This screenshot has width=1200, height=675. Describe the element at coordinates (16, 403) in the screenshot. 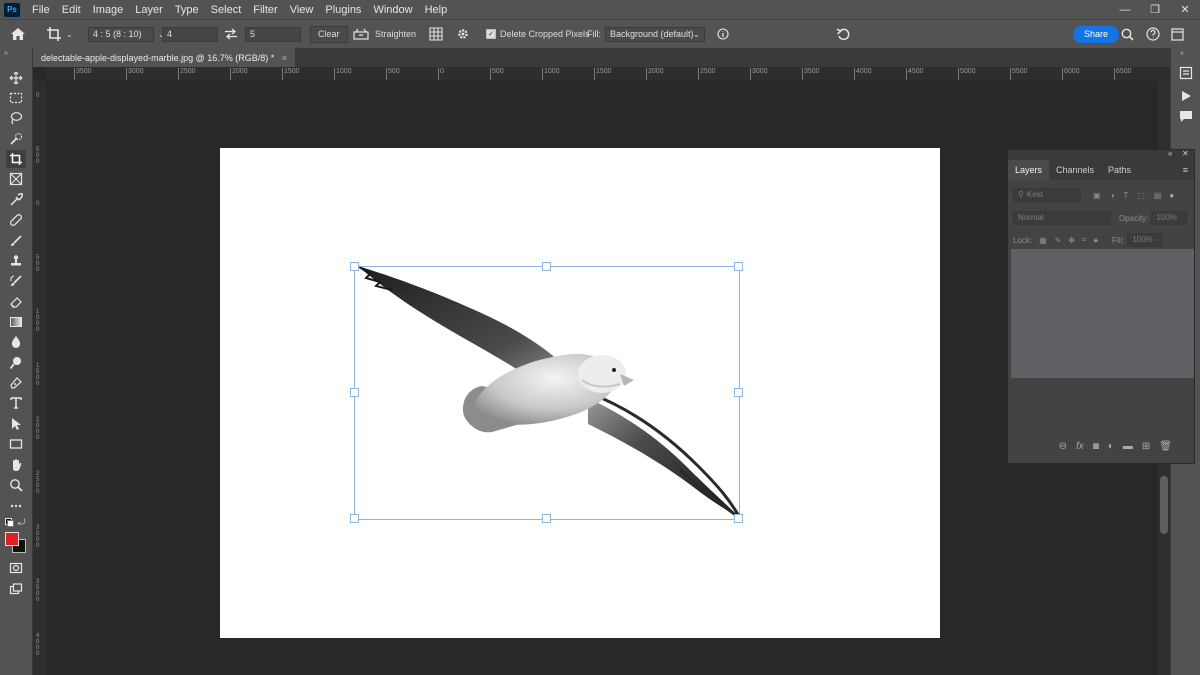

I see `type-tool` at that location.